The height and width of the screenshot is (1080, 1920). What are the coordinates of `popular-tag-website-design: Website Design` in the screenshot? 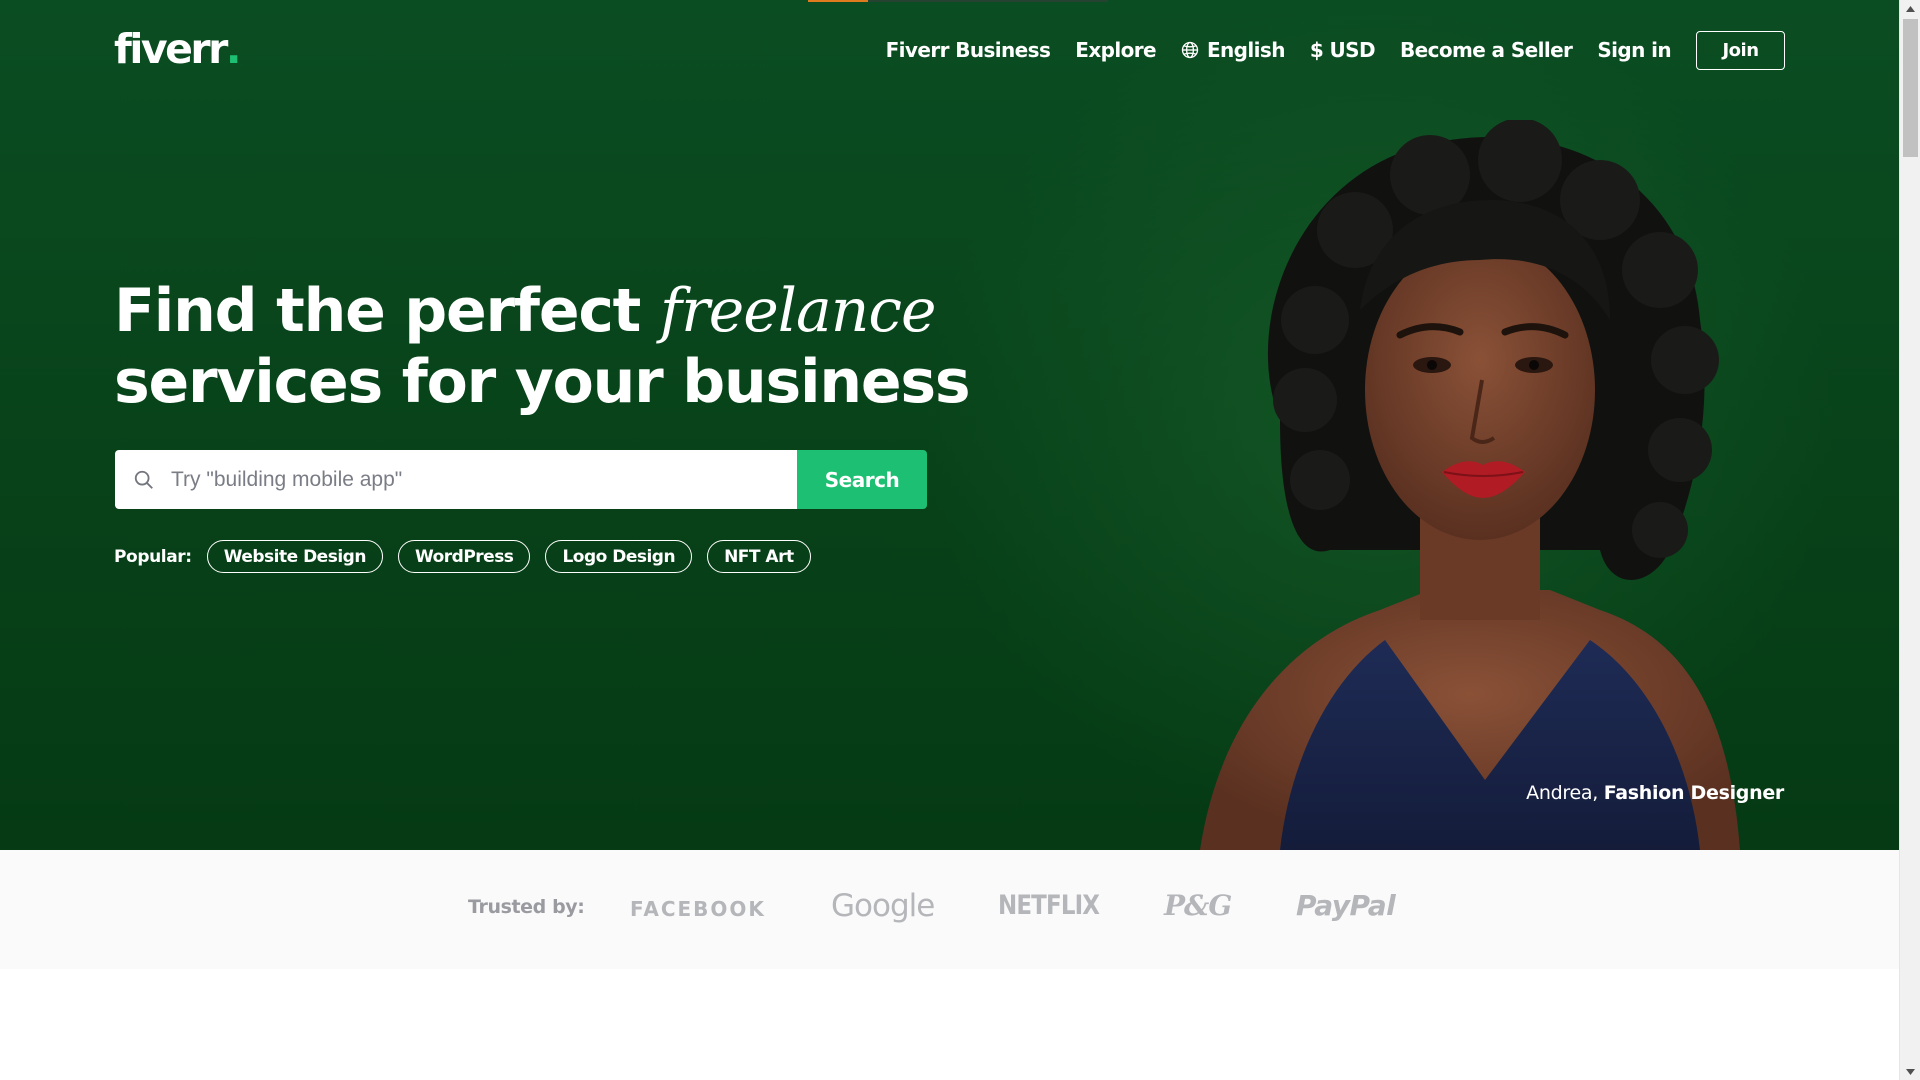 It's located at (294, 556).